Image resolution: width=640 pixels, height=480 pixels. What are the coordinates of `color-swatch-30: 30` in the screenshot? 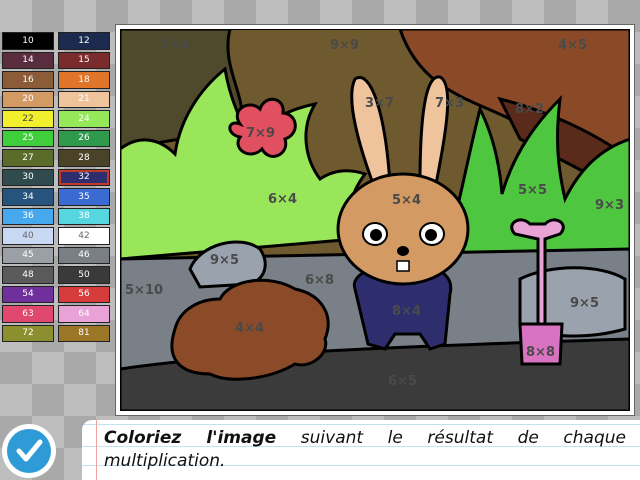 It's located at (28, 177).